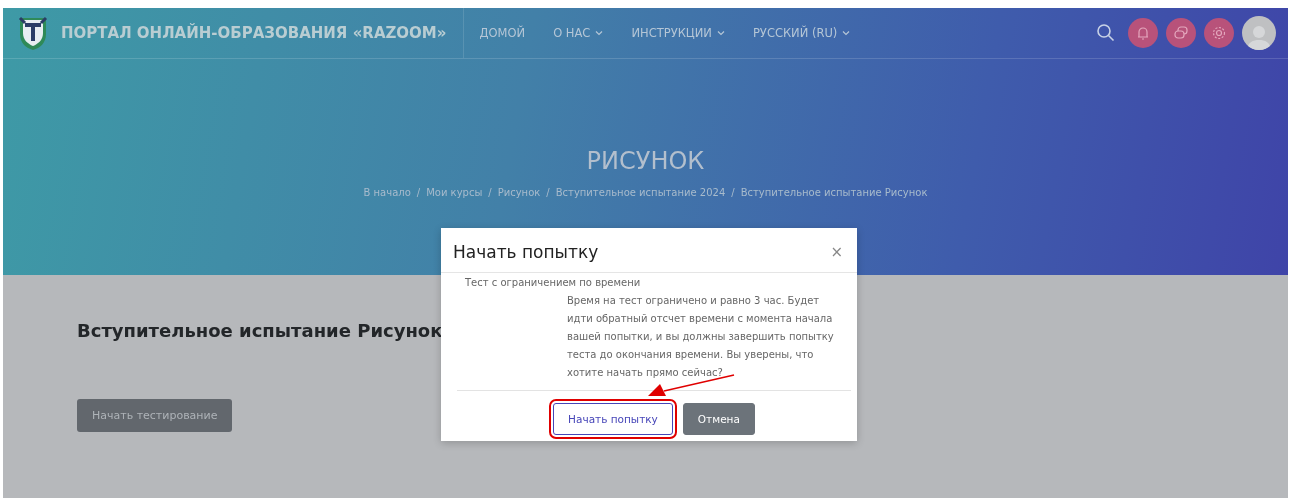  Describe the element at coordinates (262, 33) in the screenshot. I see `site-title: ПОРТАЛ ОНЛАЙН-ОБРАЗОВАНИЯ «RAZOOM»` at that location.